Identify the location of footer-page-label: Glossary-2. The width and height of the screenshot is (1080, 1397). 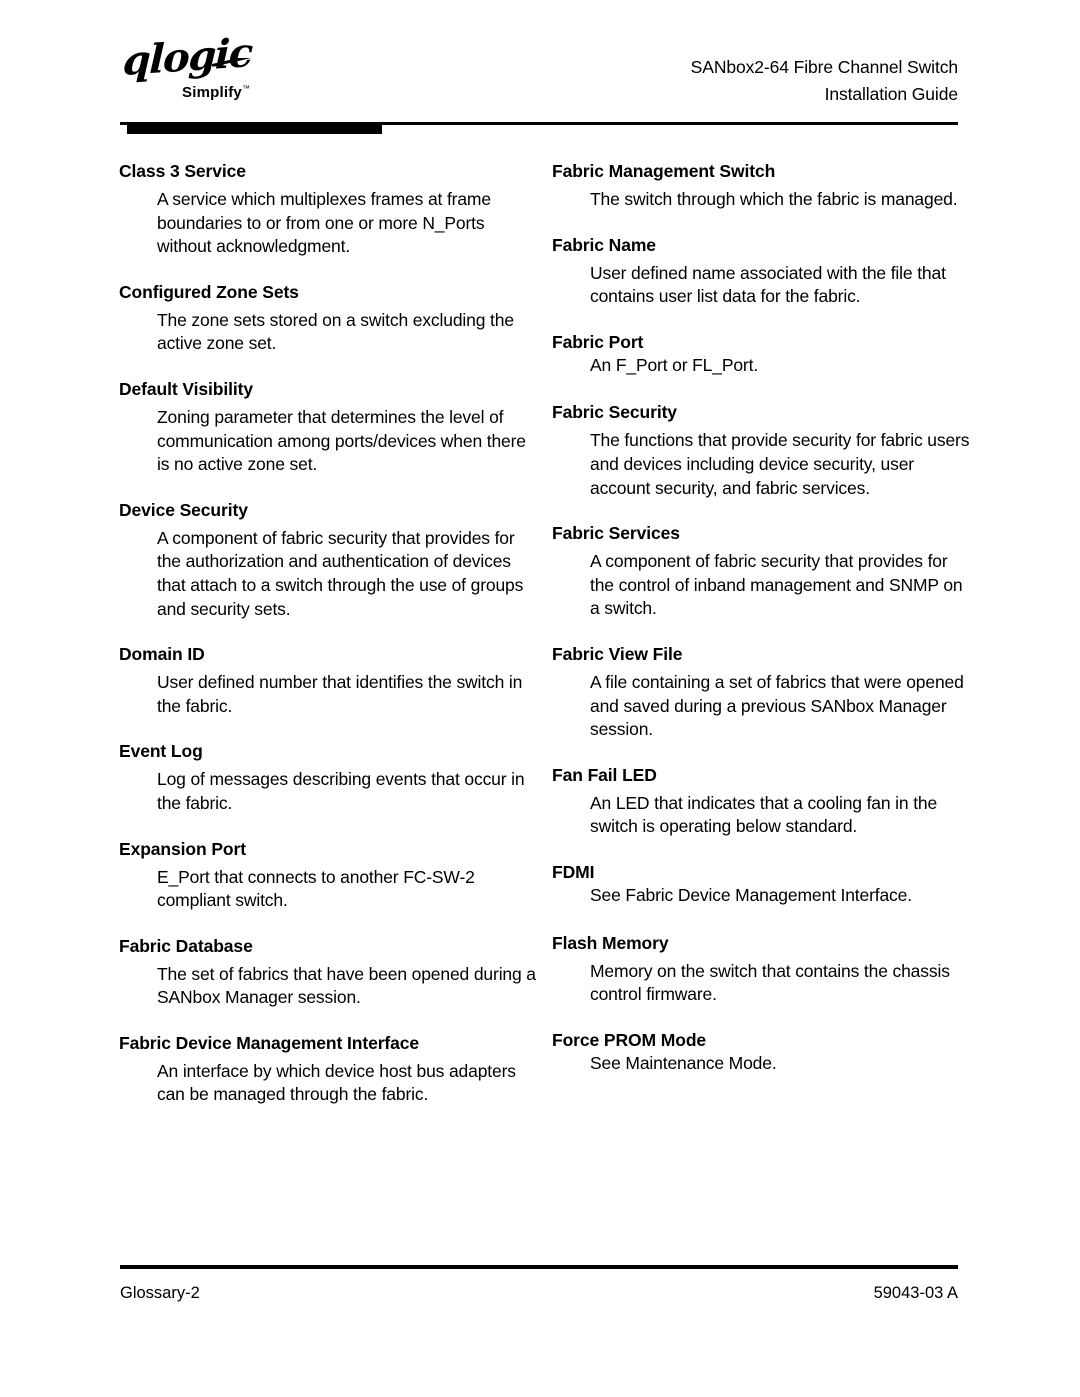
(160, 1293).